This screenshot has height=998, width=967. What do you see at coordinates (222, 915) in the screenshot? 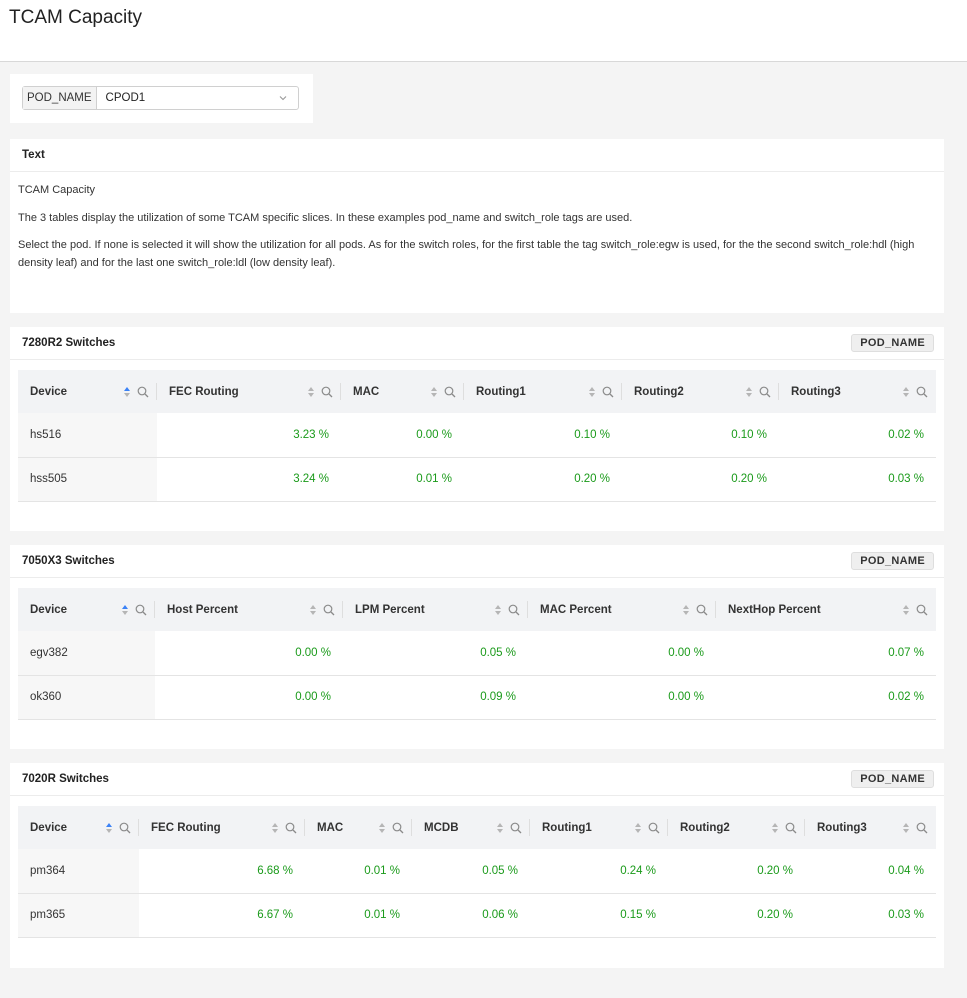
I see `value-cell: 6.67 %` at bounding box center [222, 915].